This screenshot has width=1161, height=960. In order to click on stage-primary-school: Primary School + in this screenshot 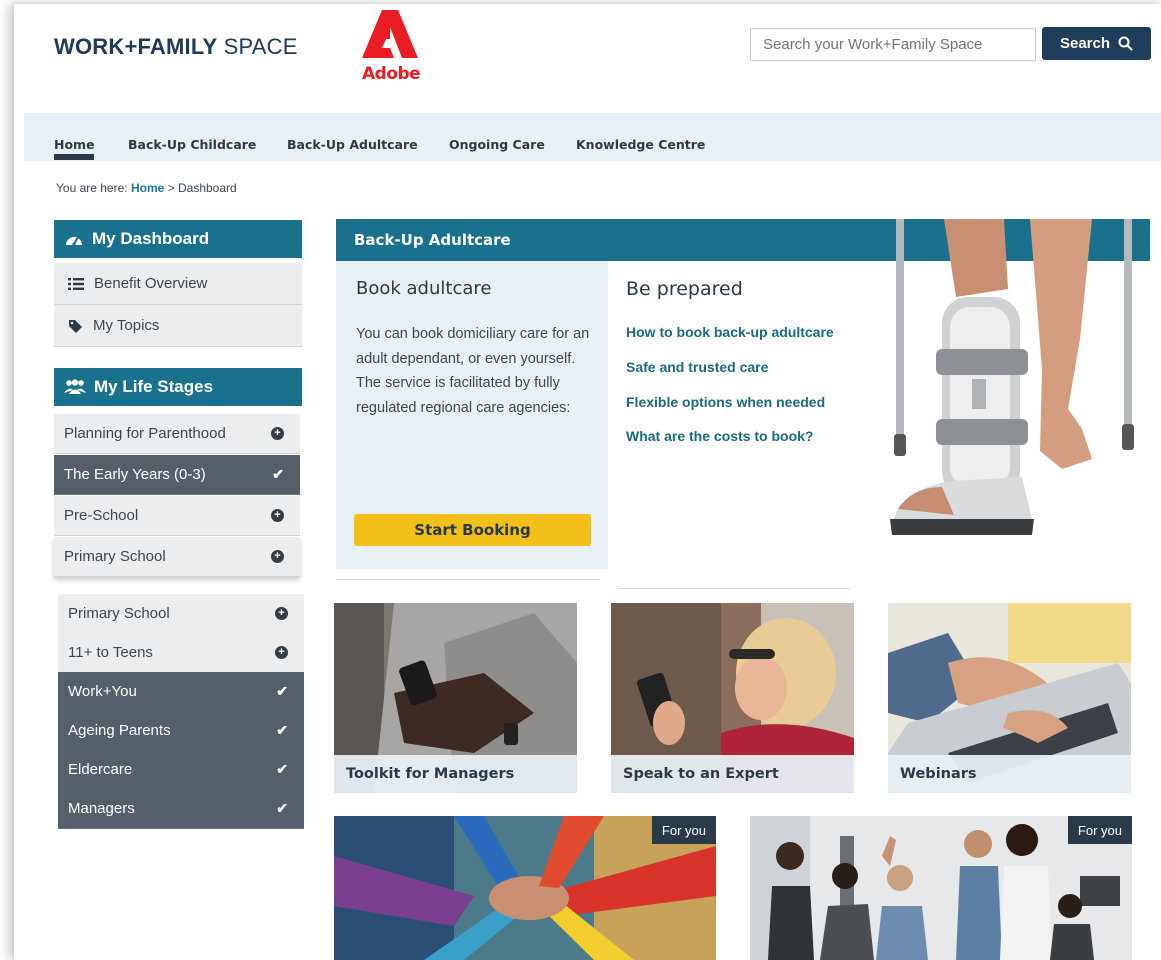, I will do `click(177, 557)`.